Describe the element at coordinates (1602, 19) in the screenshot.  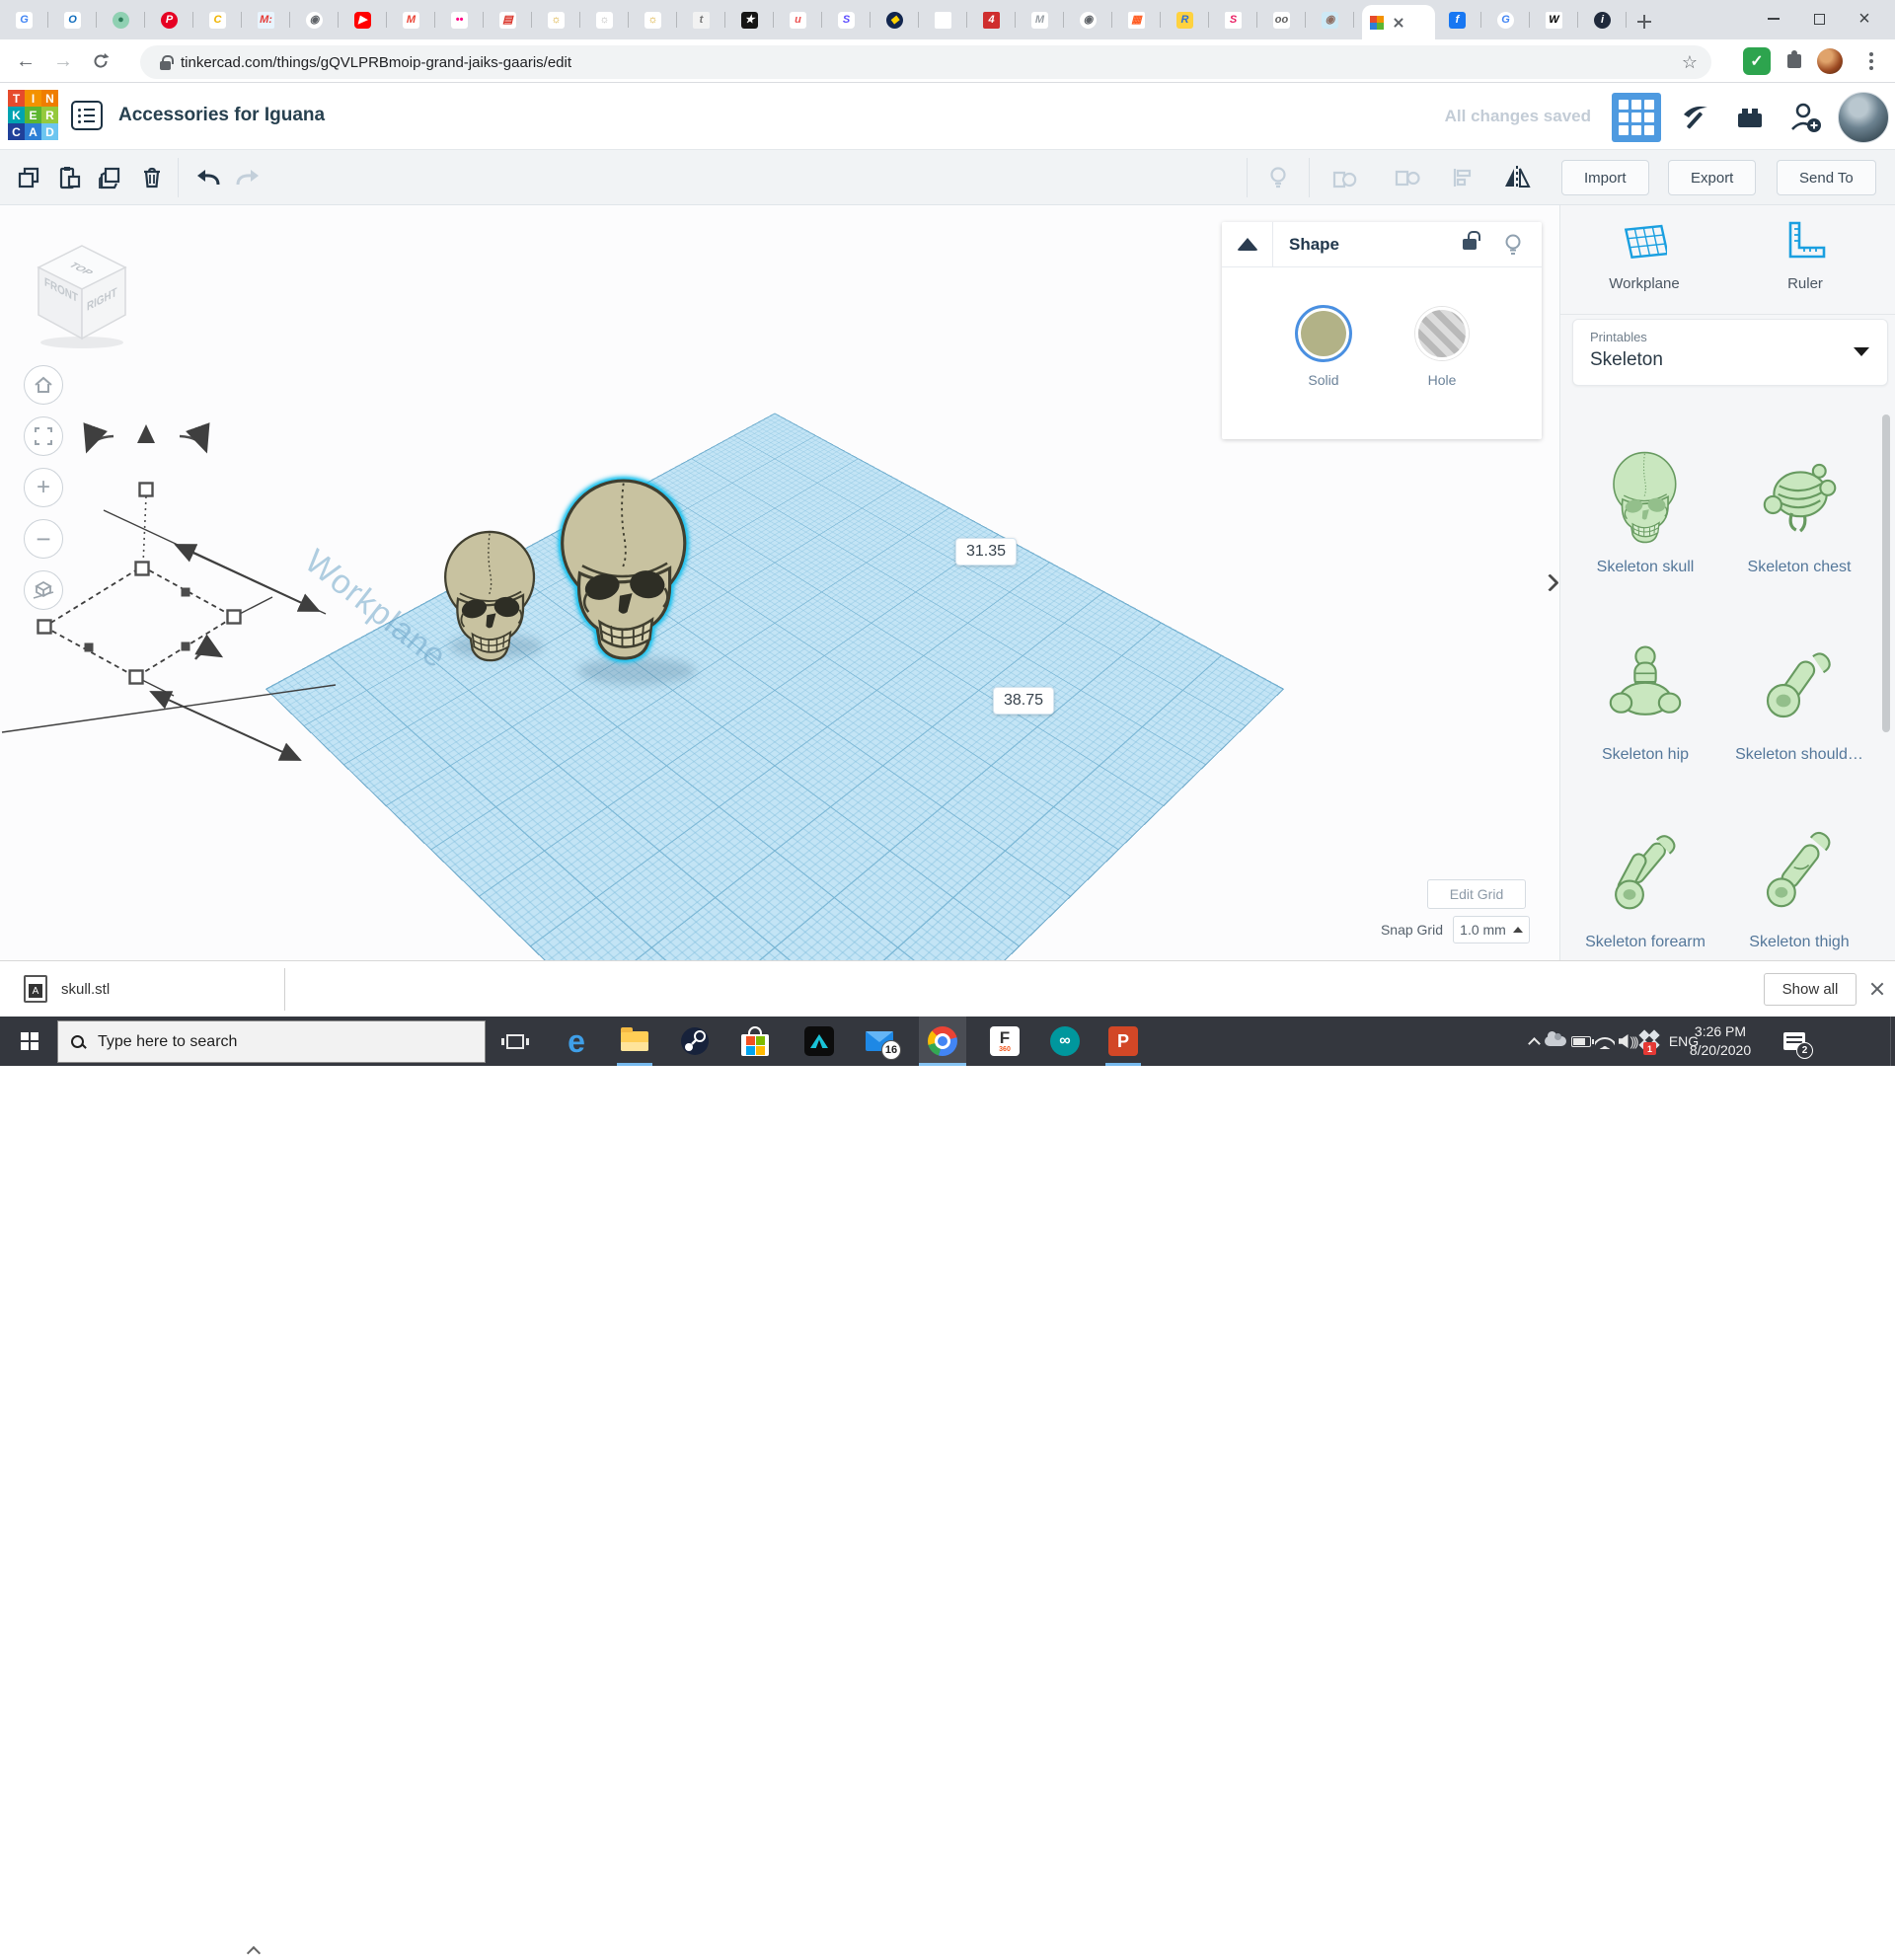
I see `pinned-tab: i` at that location.